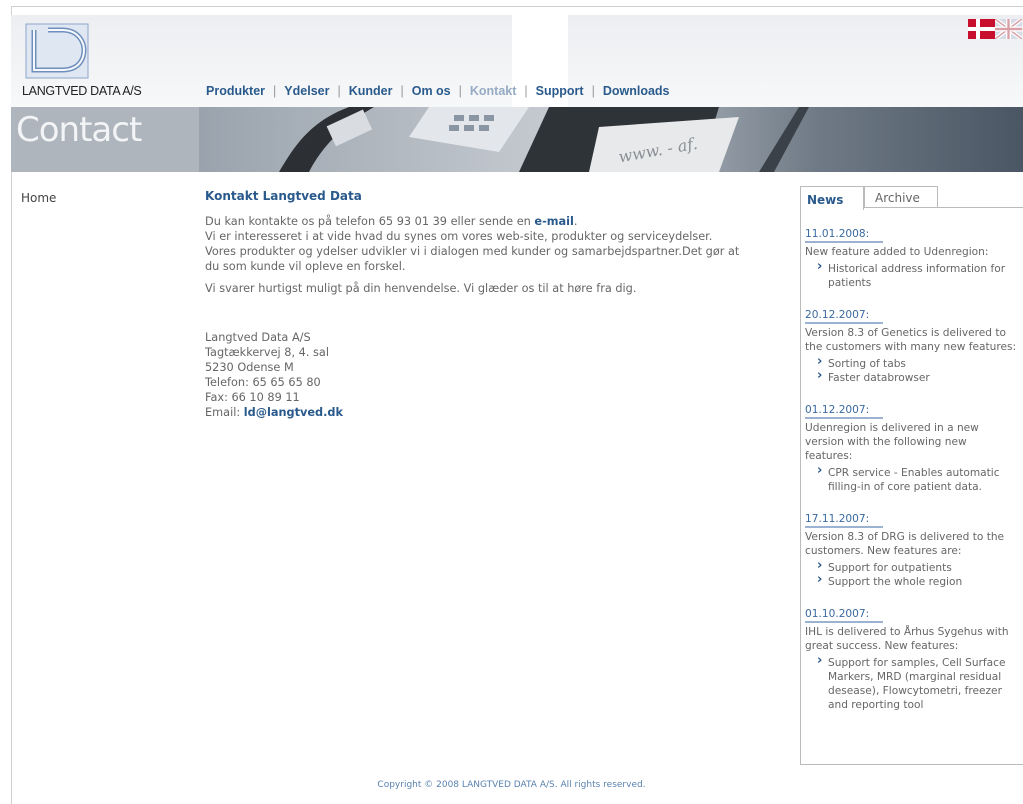 This screenshot has height=804, width=1023. I want to click on ld-logo, so click(57, 51).